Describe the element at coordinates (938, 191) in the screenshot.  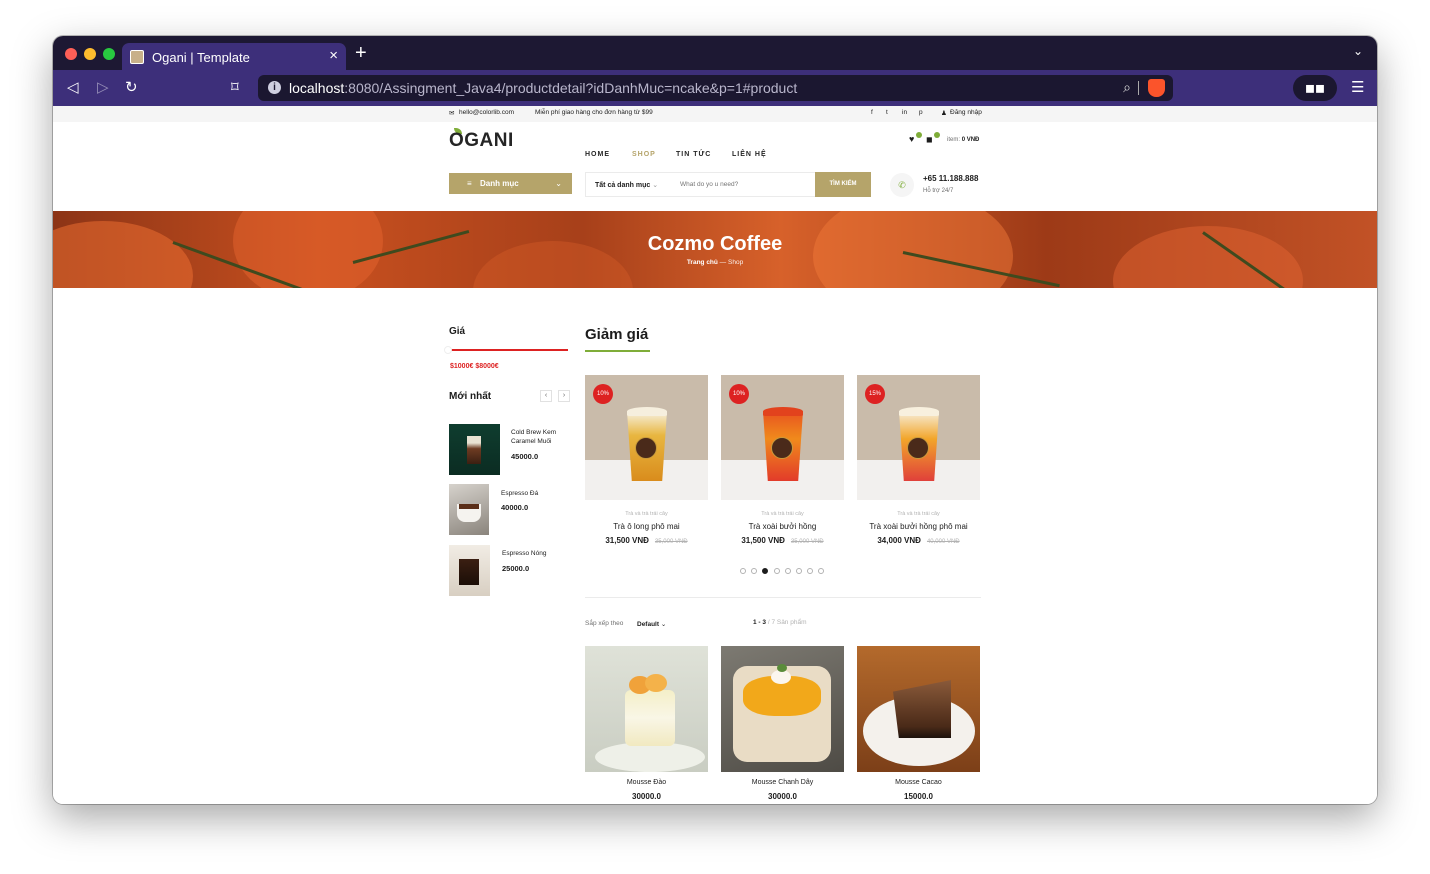
I see `support-hours: Hỗ trợ 24/7` at that location.